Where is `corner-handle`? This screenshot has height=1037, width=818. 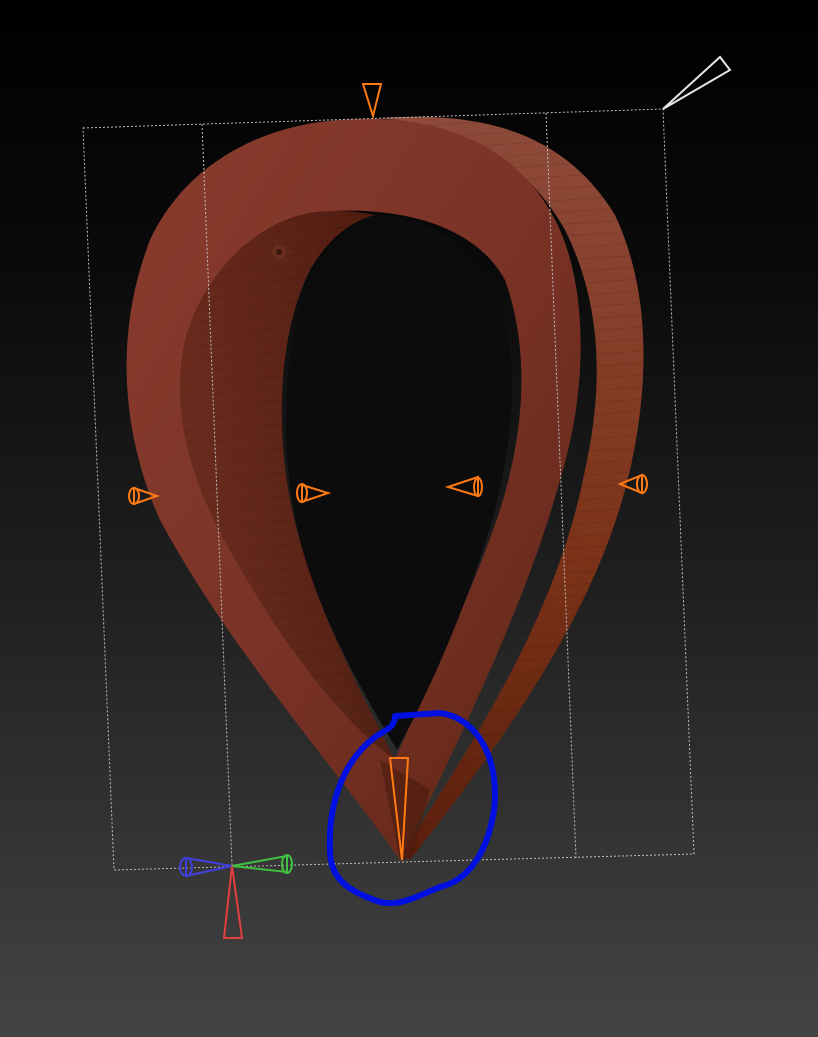
corner-handle is located at coordinates (697, 82).